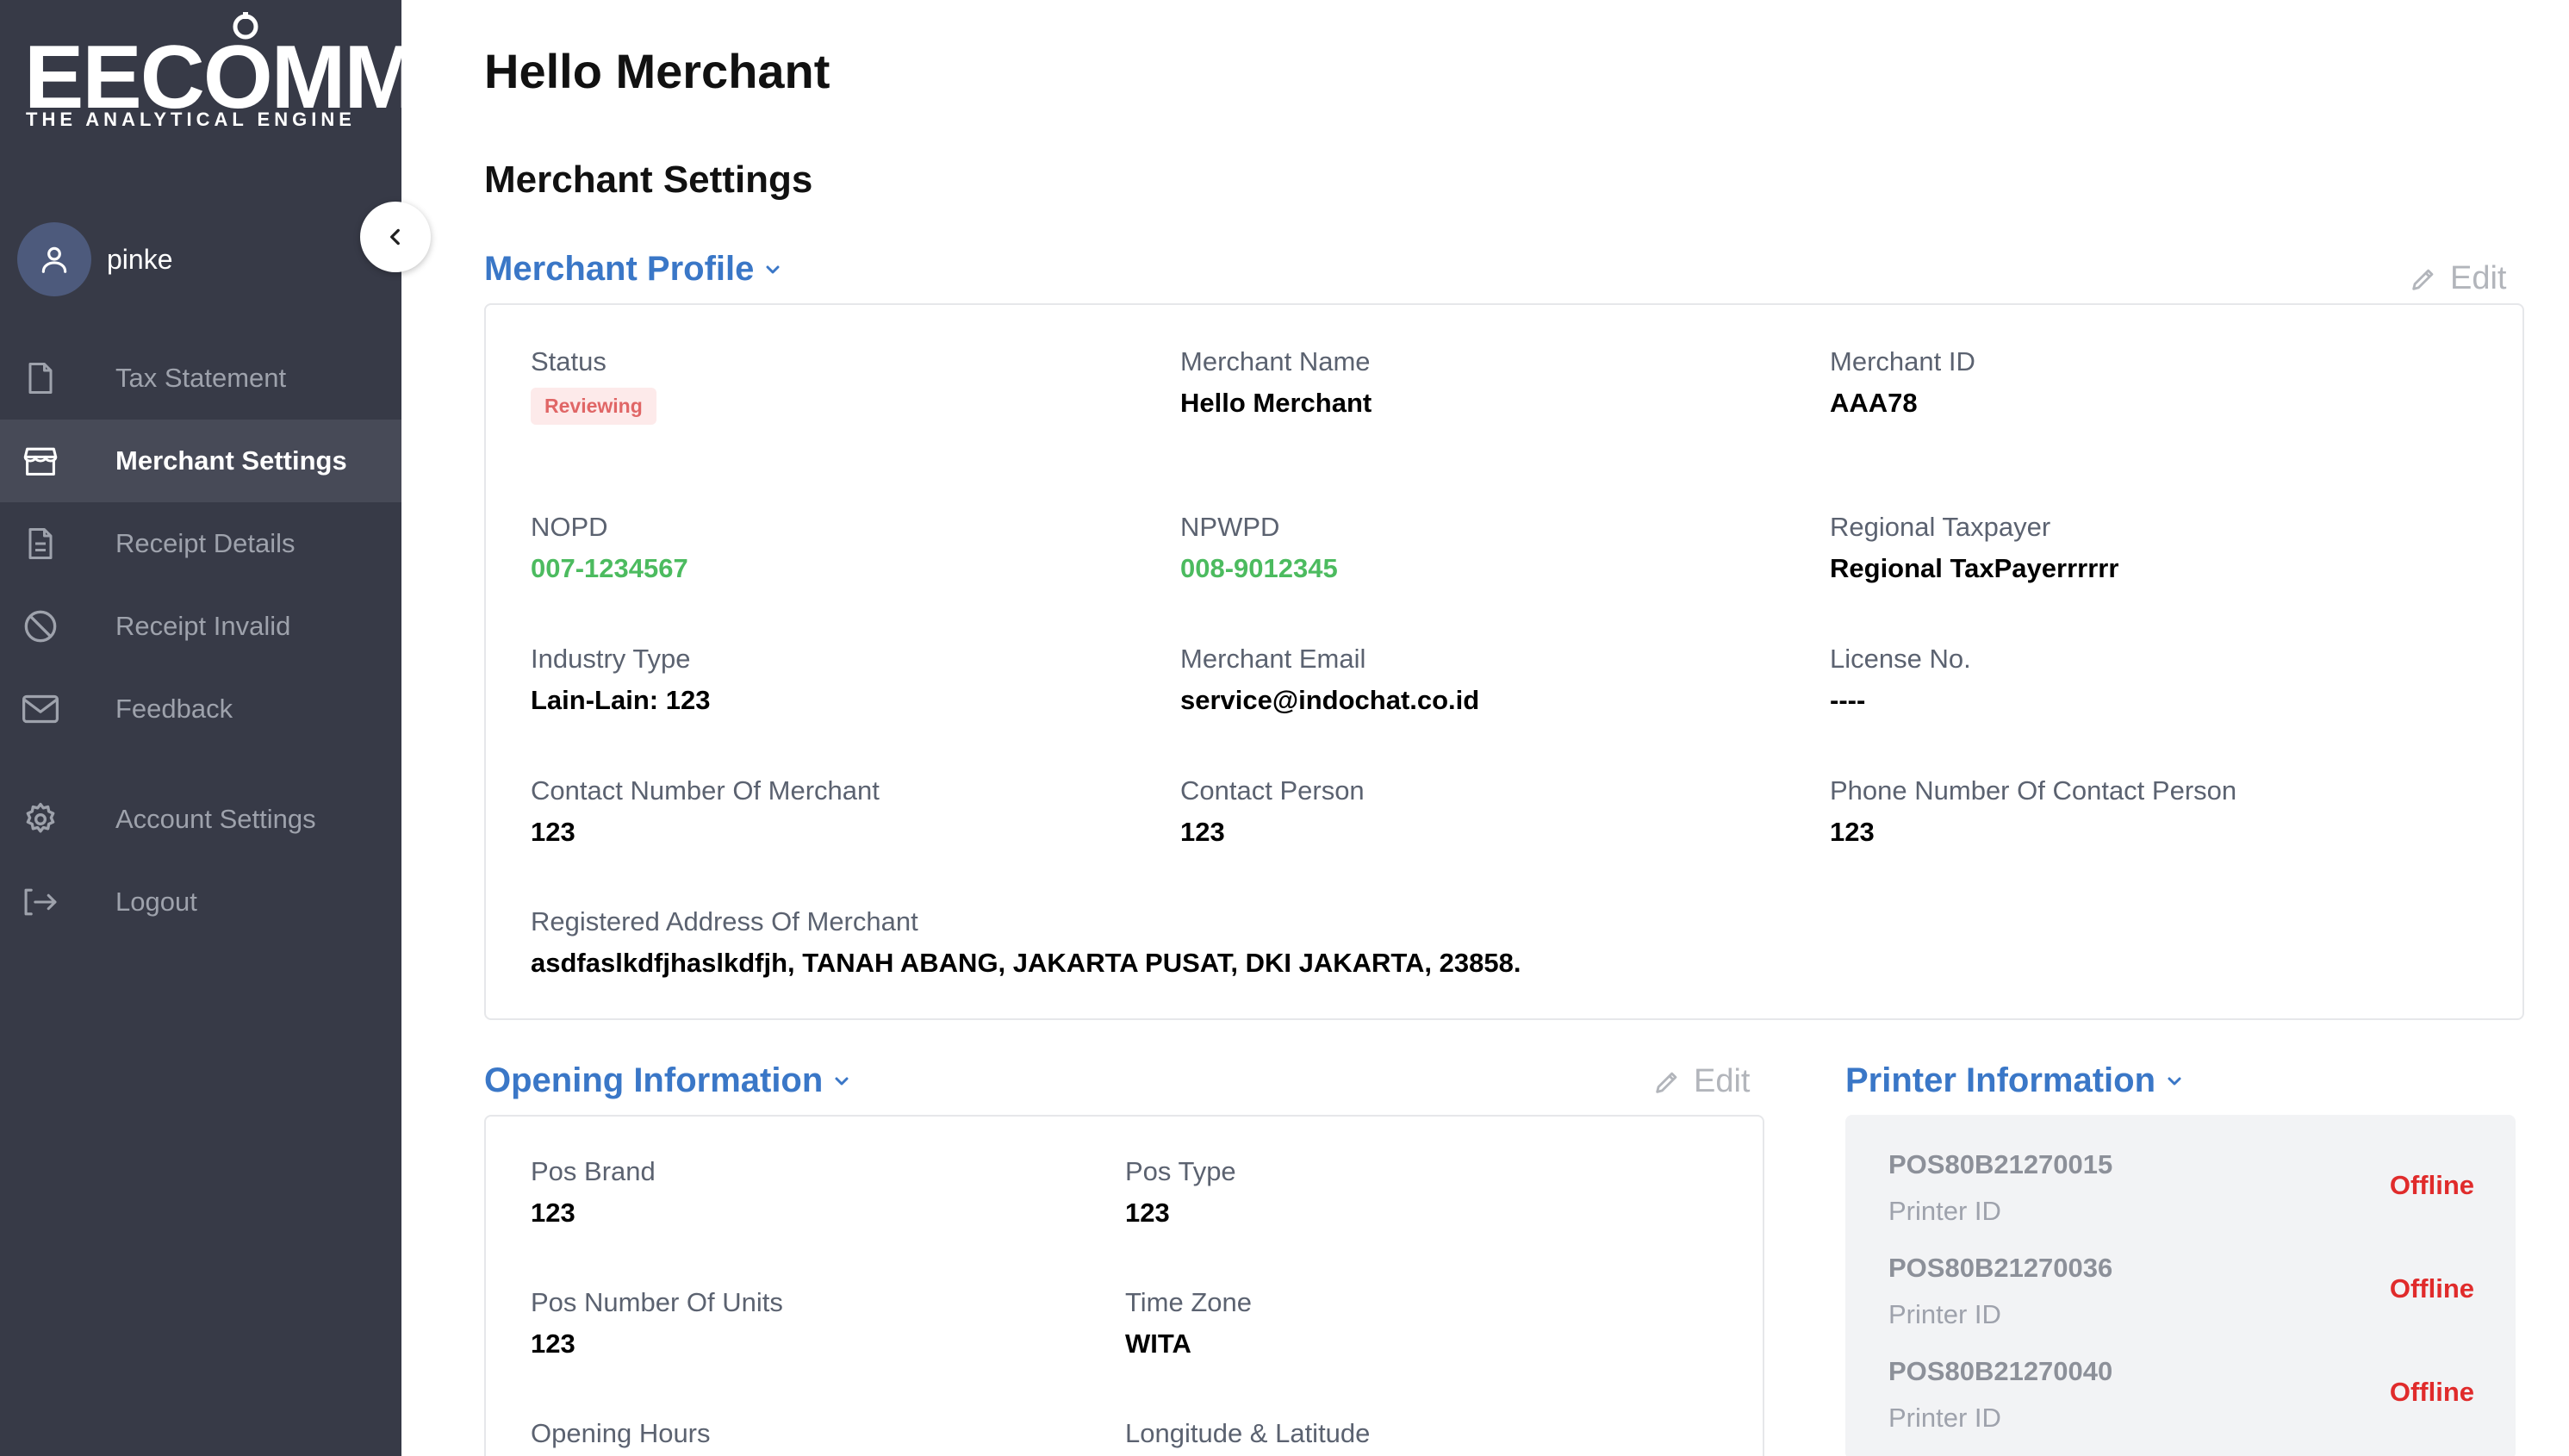 The height and width of the screenshot is (1456, 2569). I want to click on sidebar-item-label: Feedback, so click(174, 709).